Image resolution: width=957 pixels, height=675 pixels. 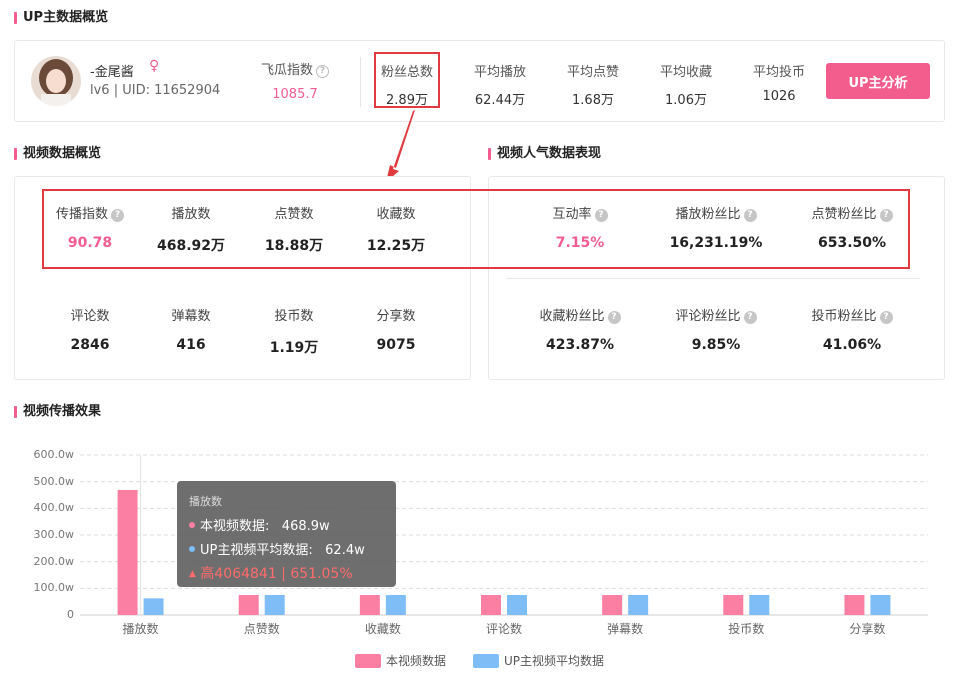 What do you see at coordinates (191, 345) in the screenshot?
I see `metric-value: 416` at bounding box center [191, 345].